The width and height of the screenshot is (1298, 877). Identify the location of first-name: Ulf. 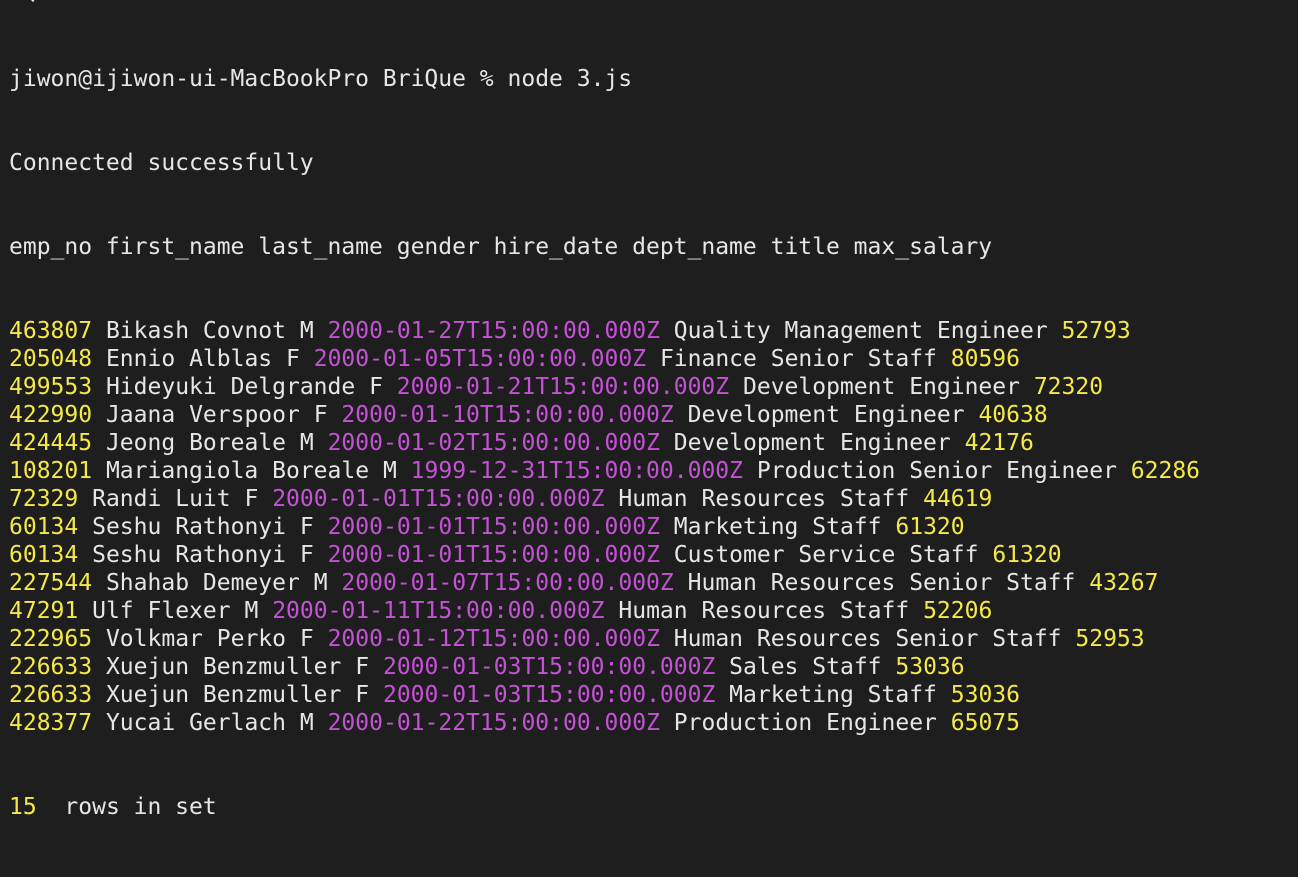
(113, 611).